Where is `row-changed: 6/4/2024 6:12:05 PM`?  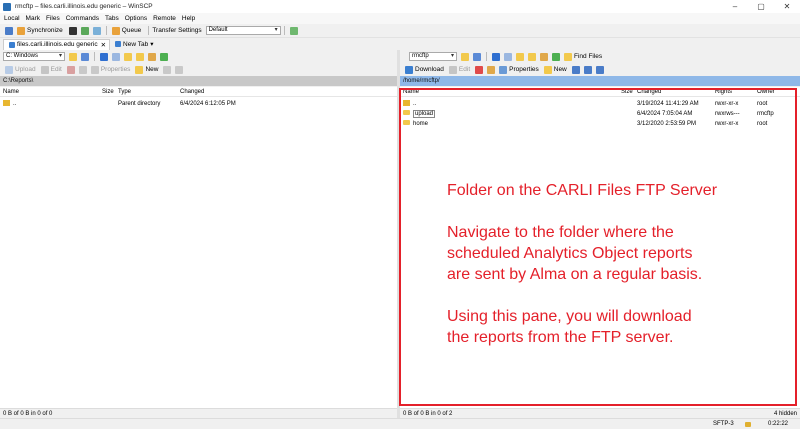
row-changed: 6/4/2024 6:12:05 PM is located at coordinates (208, 104).